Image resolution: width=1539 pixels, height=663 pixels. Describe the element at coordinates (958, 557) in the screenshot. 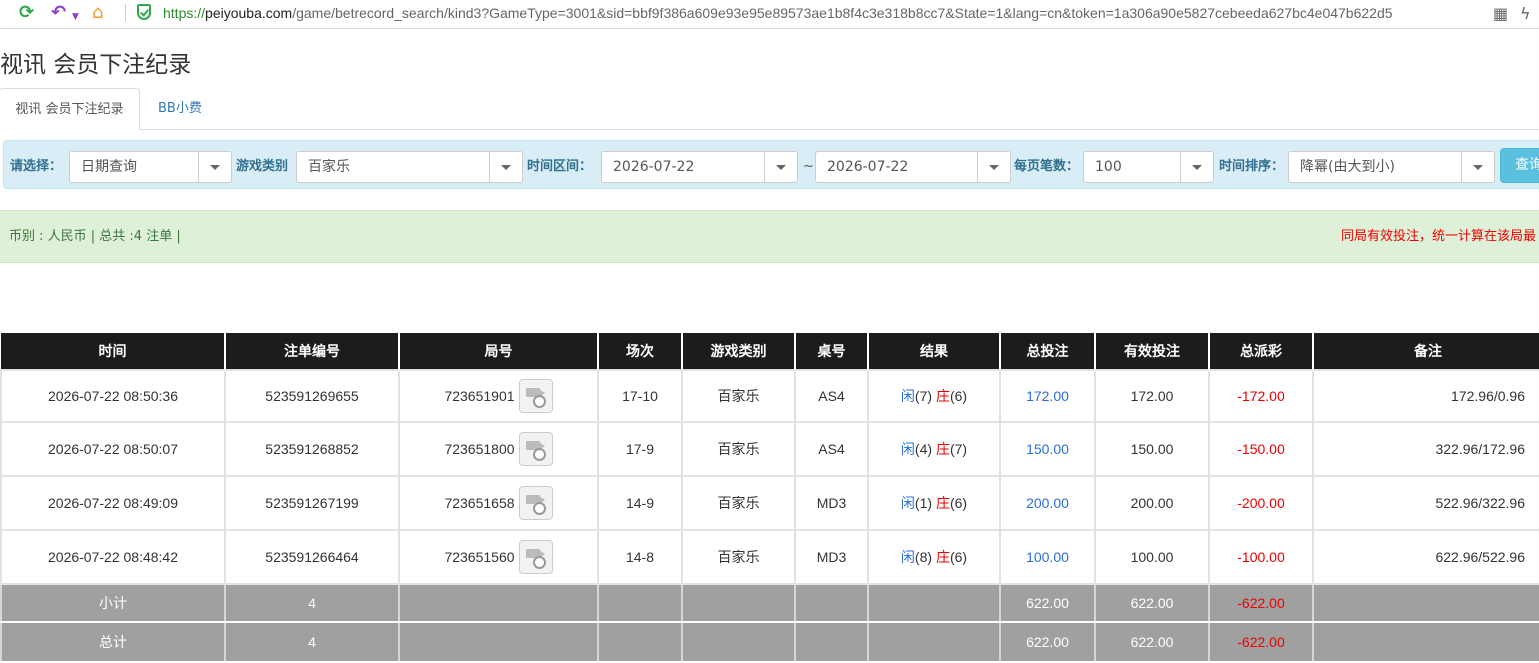

I see `result-banker-points: (6)` at that location.